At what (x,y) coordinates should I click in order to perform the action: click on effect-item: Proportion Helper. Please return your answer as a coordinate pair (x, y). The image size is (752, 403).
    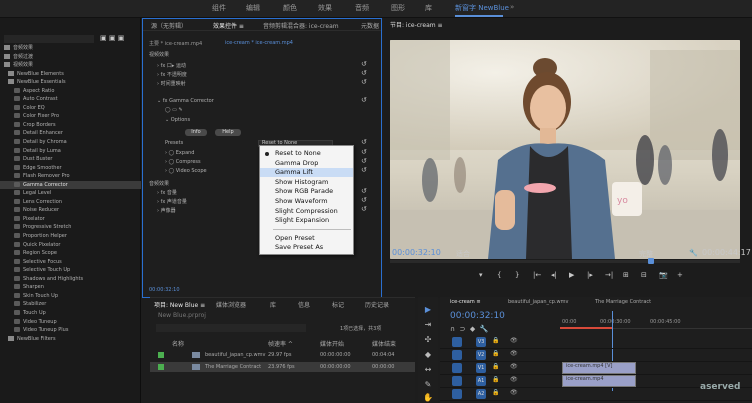
    Looking at the image, I should click on (70, 236).